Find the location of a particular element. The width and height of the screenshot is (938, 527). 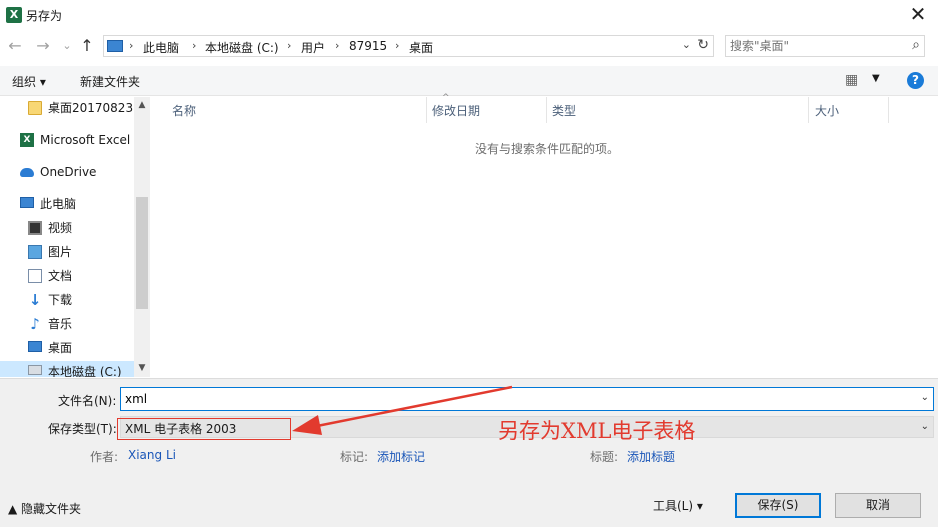

column-name: 名称 is located at coordinates (184, 110).